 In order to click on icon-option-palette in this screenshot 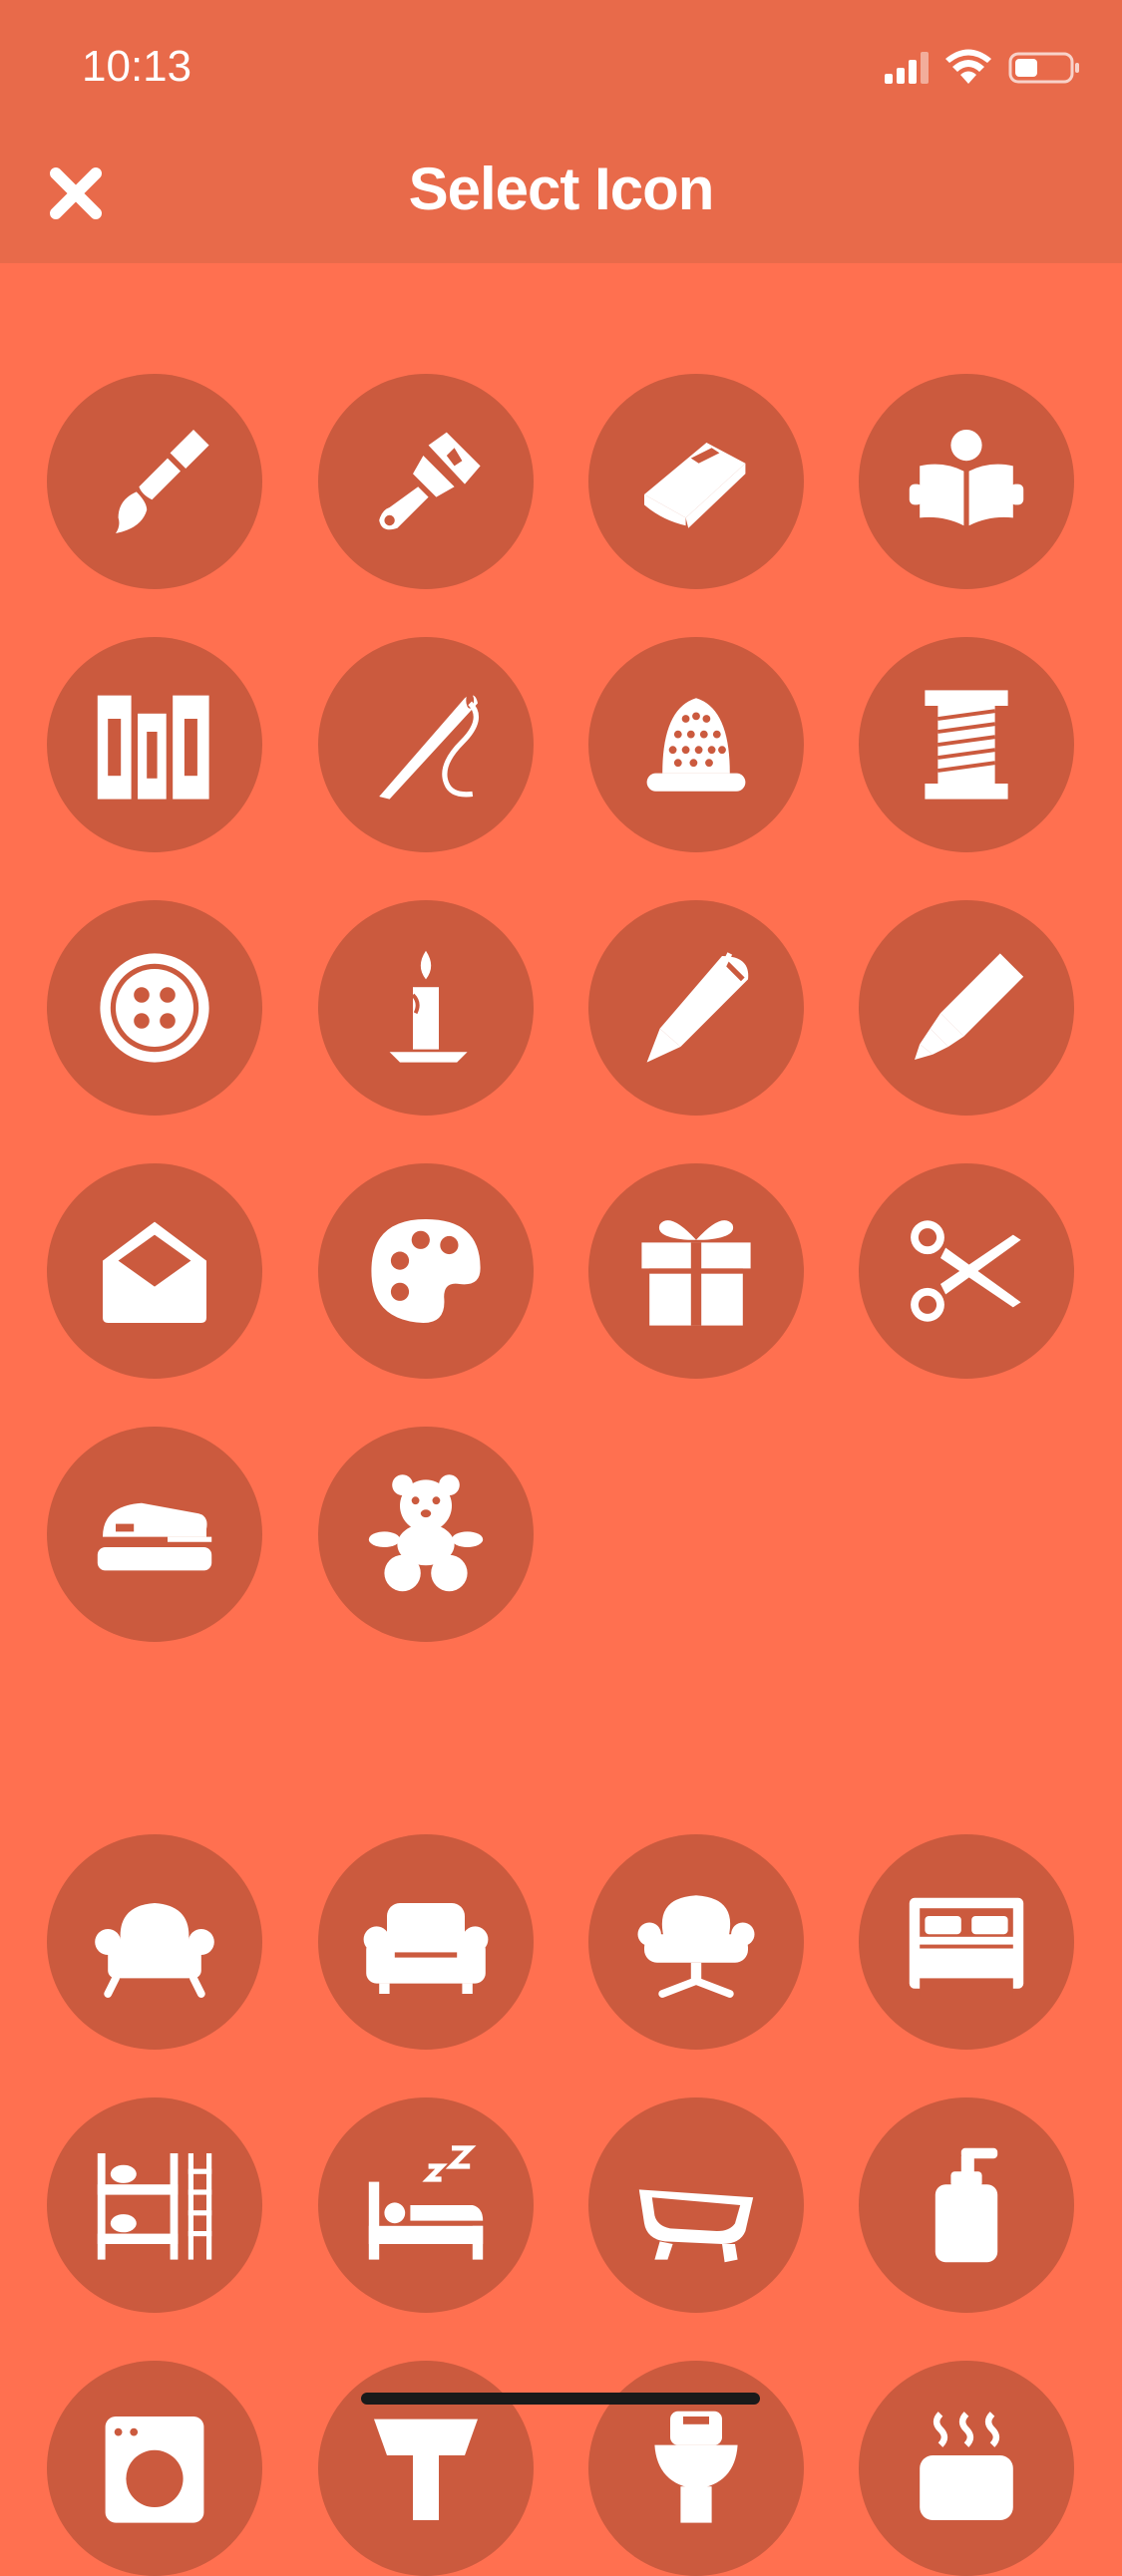, I will do `click(426, 1271)`.